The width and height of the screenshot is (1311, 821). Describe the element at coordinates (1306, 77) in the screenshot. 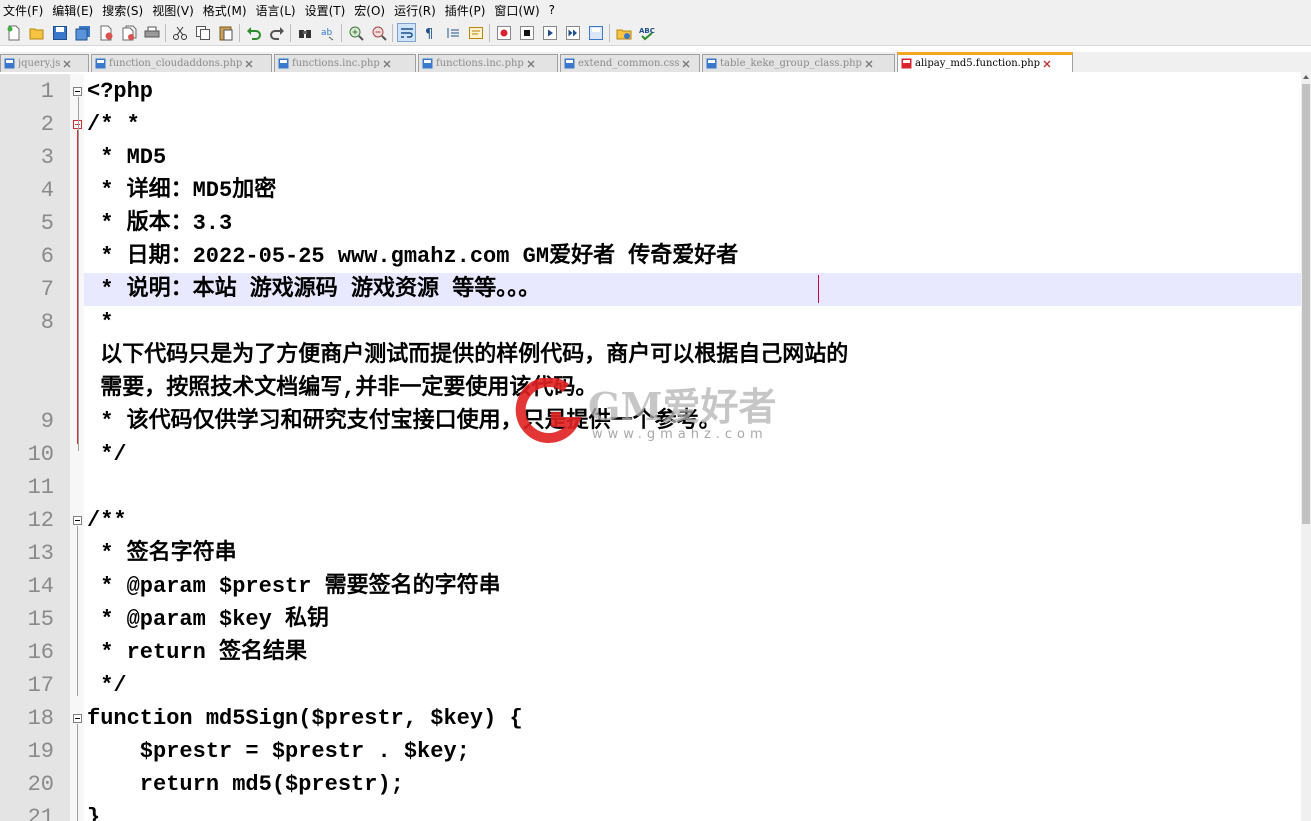

I see `scroll-up-arrow-icon` at that location.